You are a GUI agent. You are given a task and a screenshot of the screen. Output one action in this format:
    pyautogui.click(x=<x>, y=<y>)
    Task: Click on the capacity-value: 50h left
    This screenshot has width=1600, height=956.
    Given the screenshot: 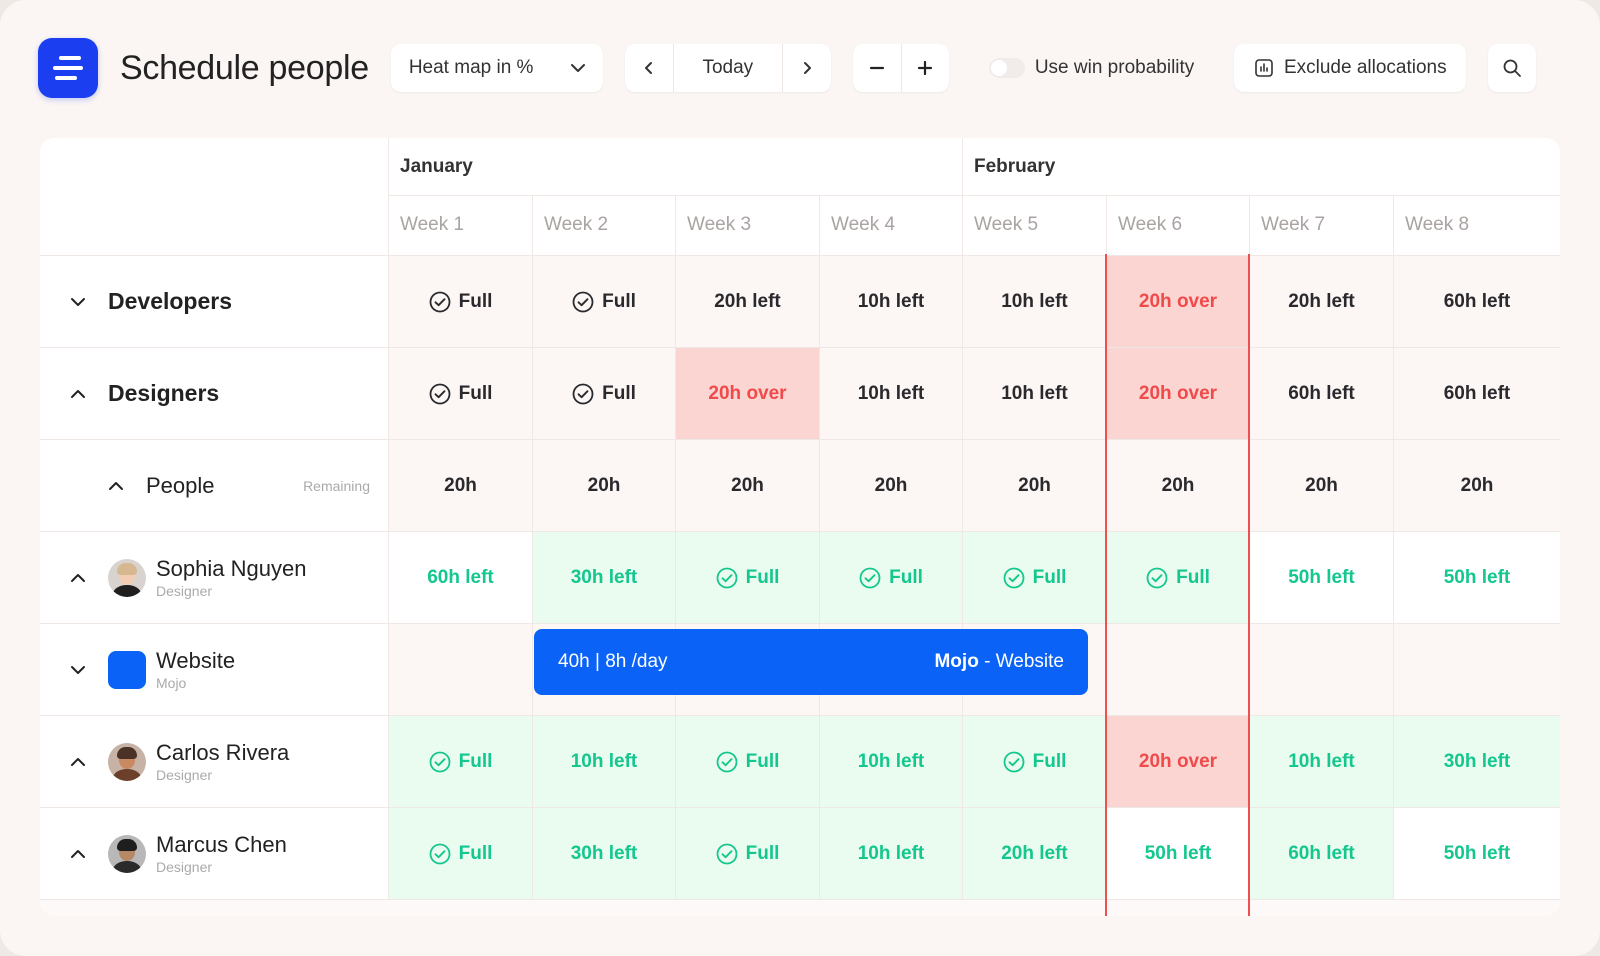 What is the action you would take?
    pyautogui.click(x=1477, y=853)
    